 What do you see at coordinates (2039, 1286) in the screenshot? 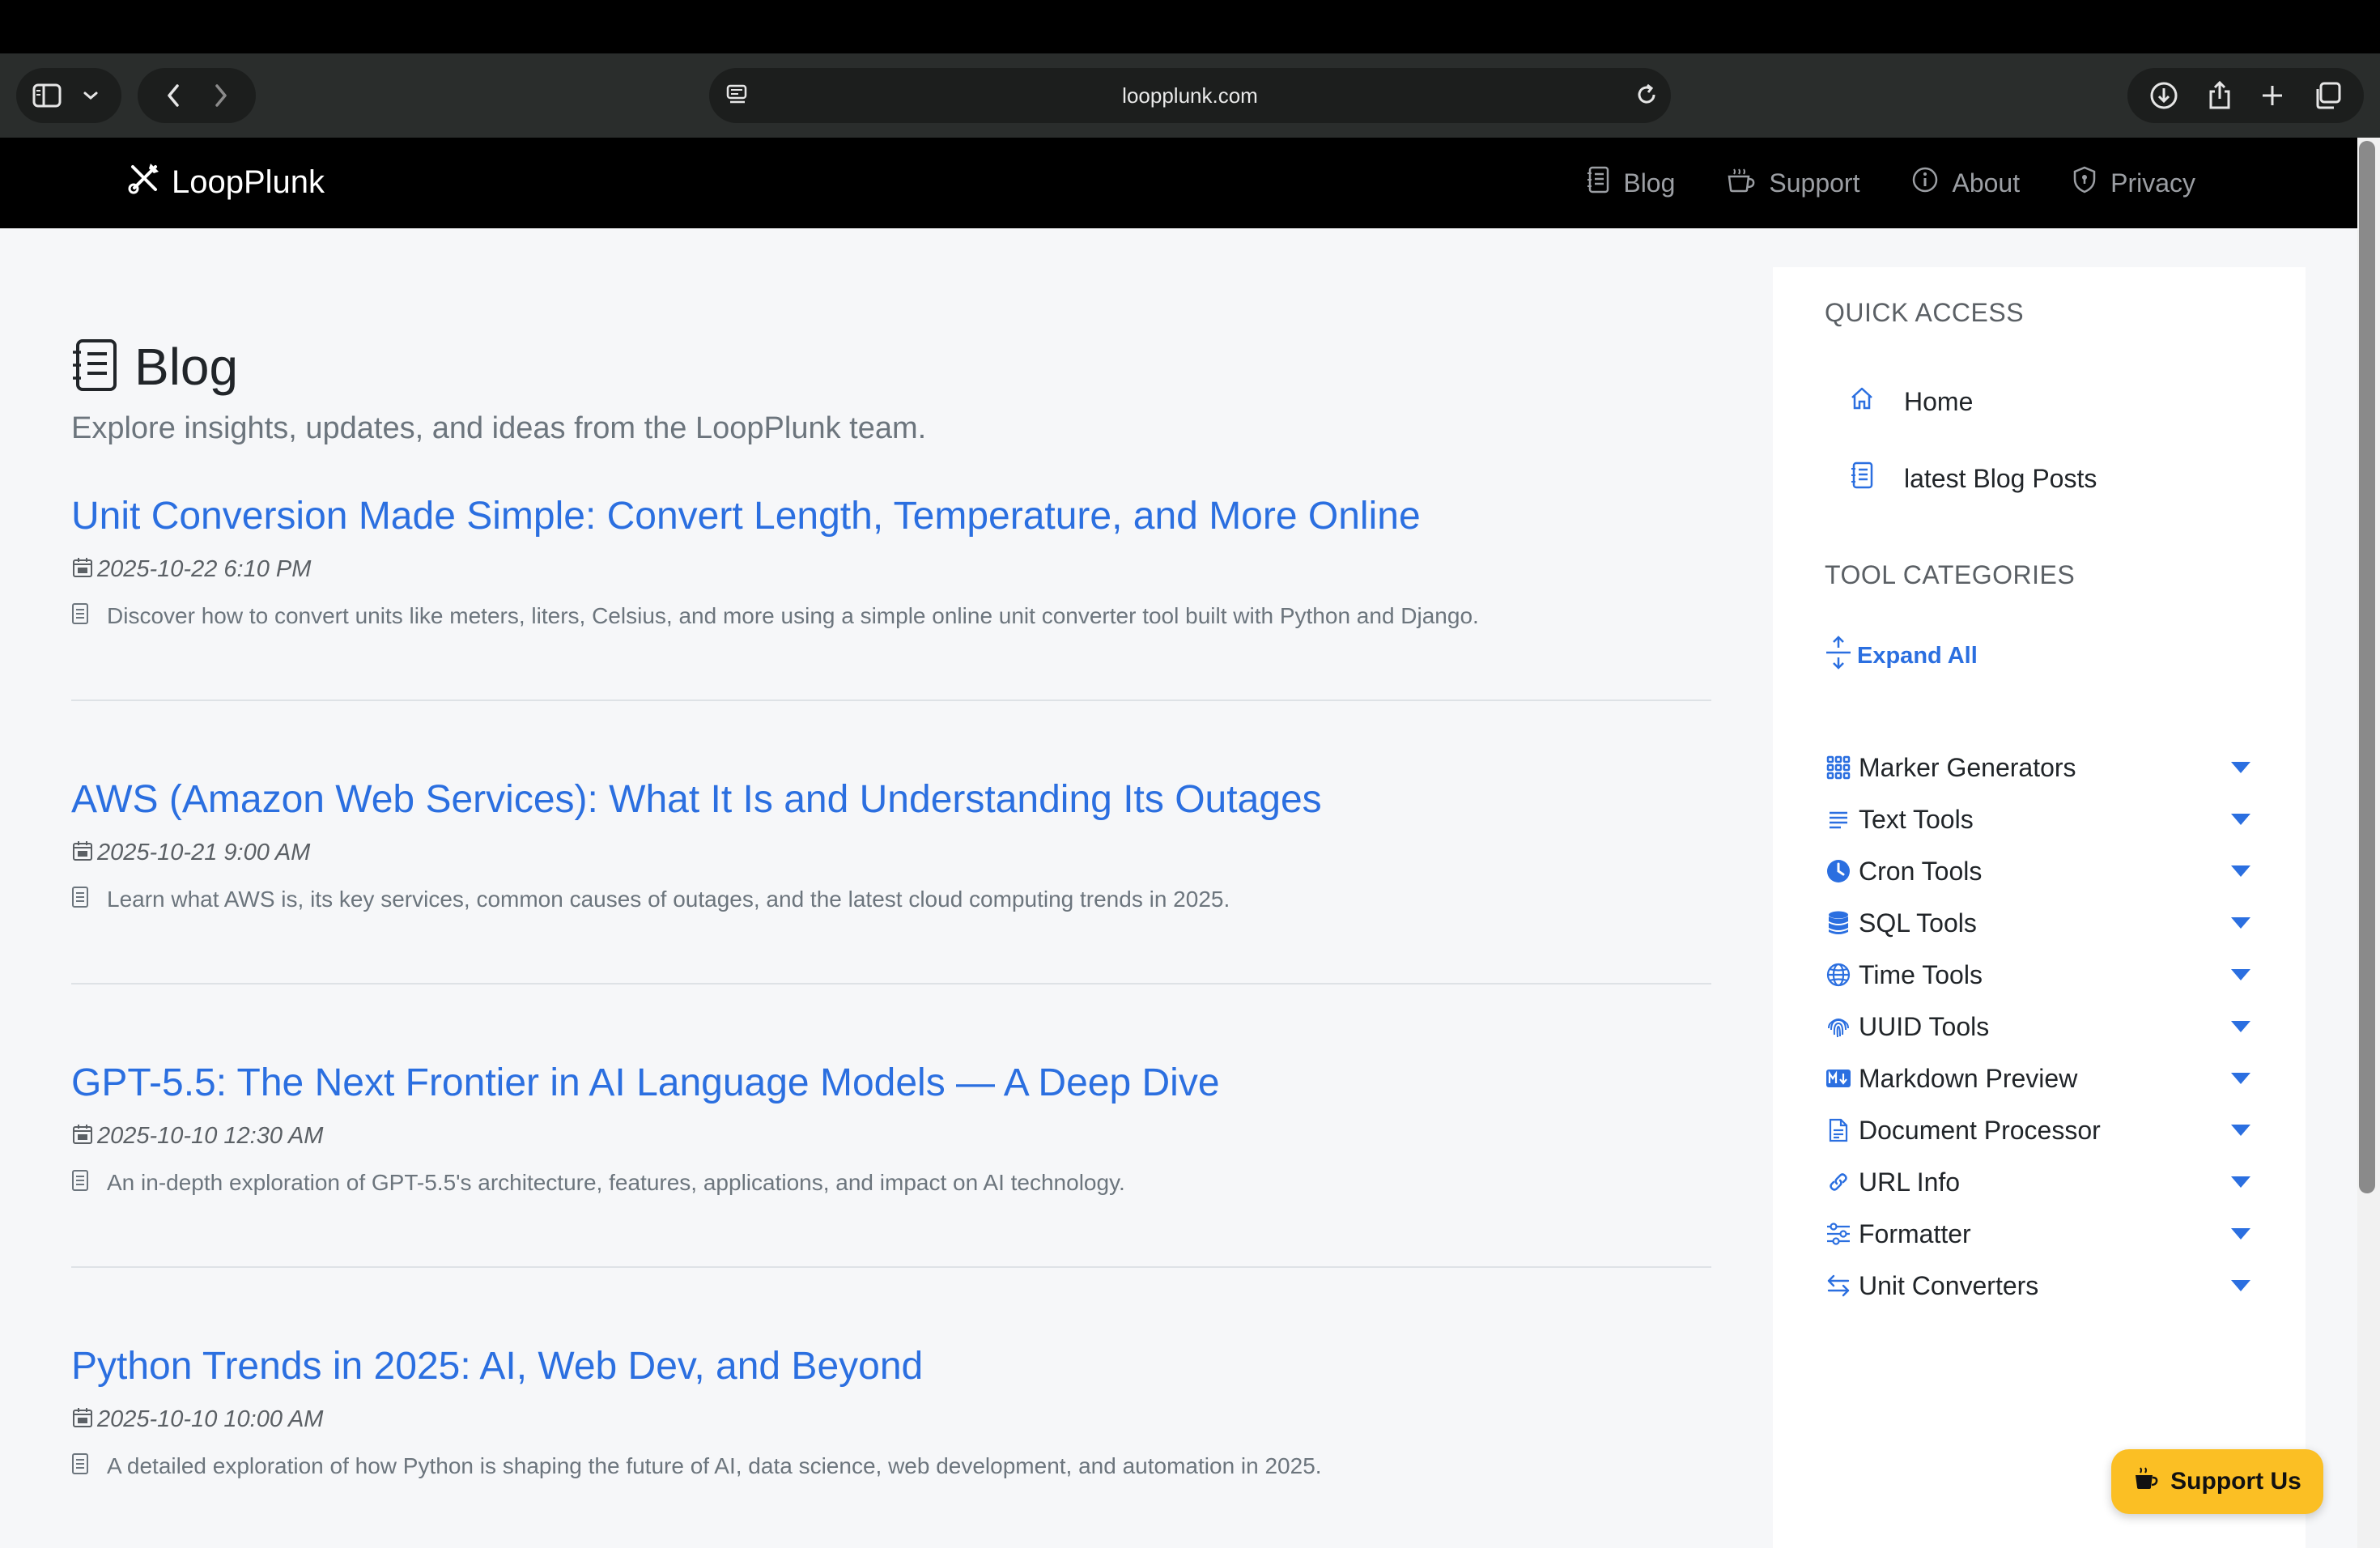
I see `category-unit-converters: Unit Converters` at bounding box center [2039, 1286].